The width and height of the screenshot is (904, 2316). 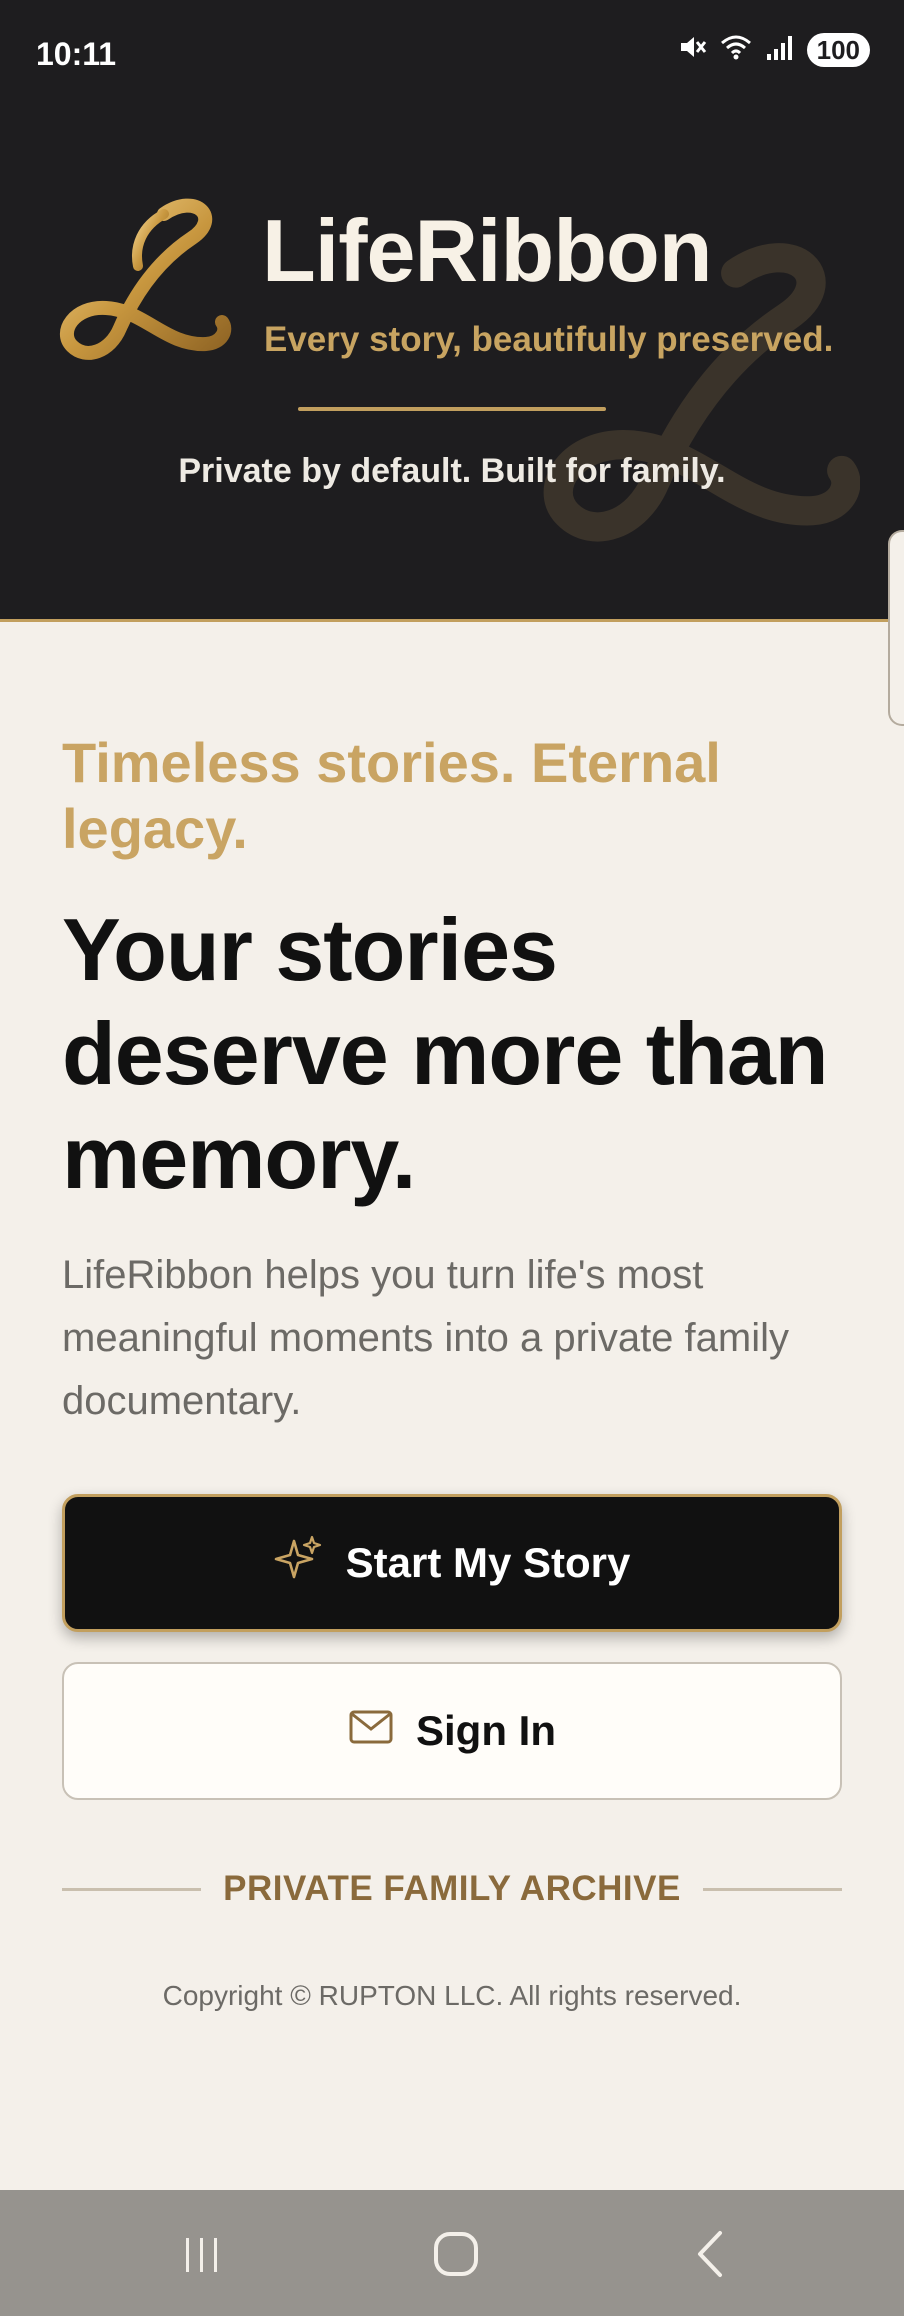 What do you see at coordinates (692, 49) in the screenshot?
I see `mute-icon` at bounding box center [692, 49].